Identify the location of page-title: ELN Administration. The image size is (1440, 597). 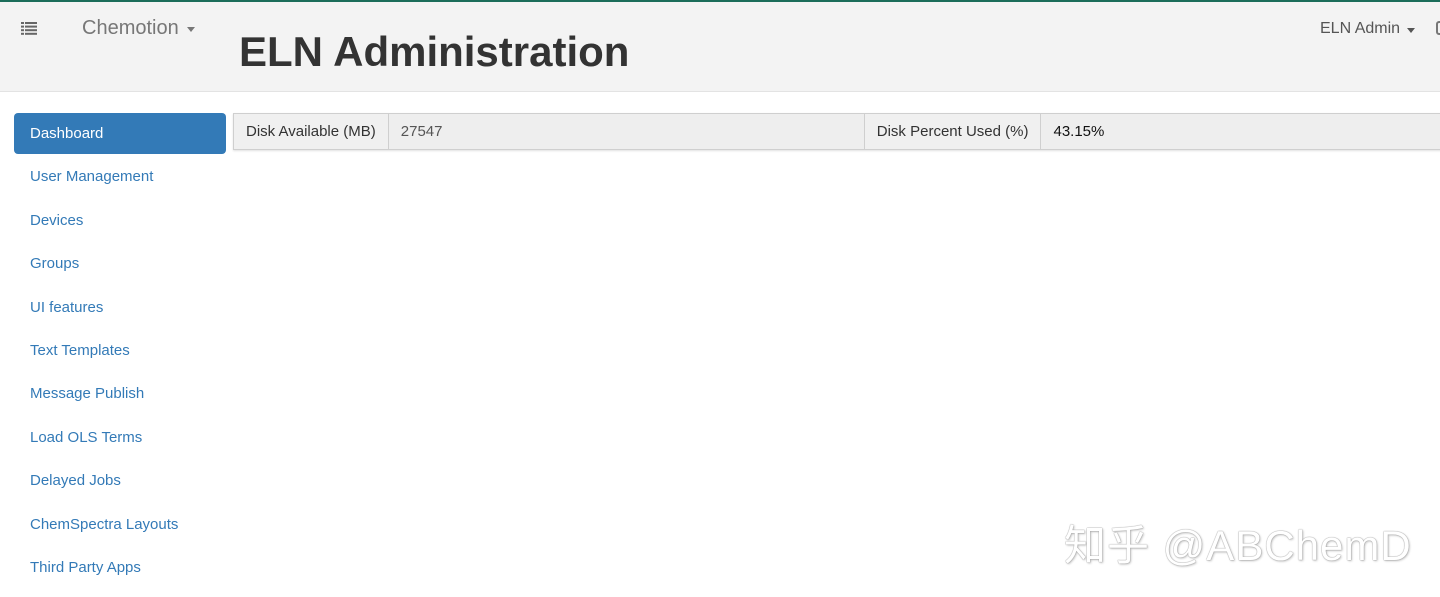
(434, 51).